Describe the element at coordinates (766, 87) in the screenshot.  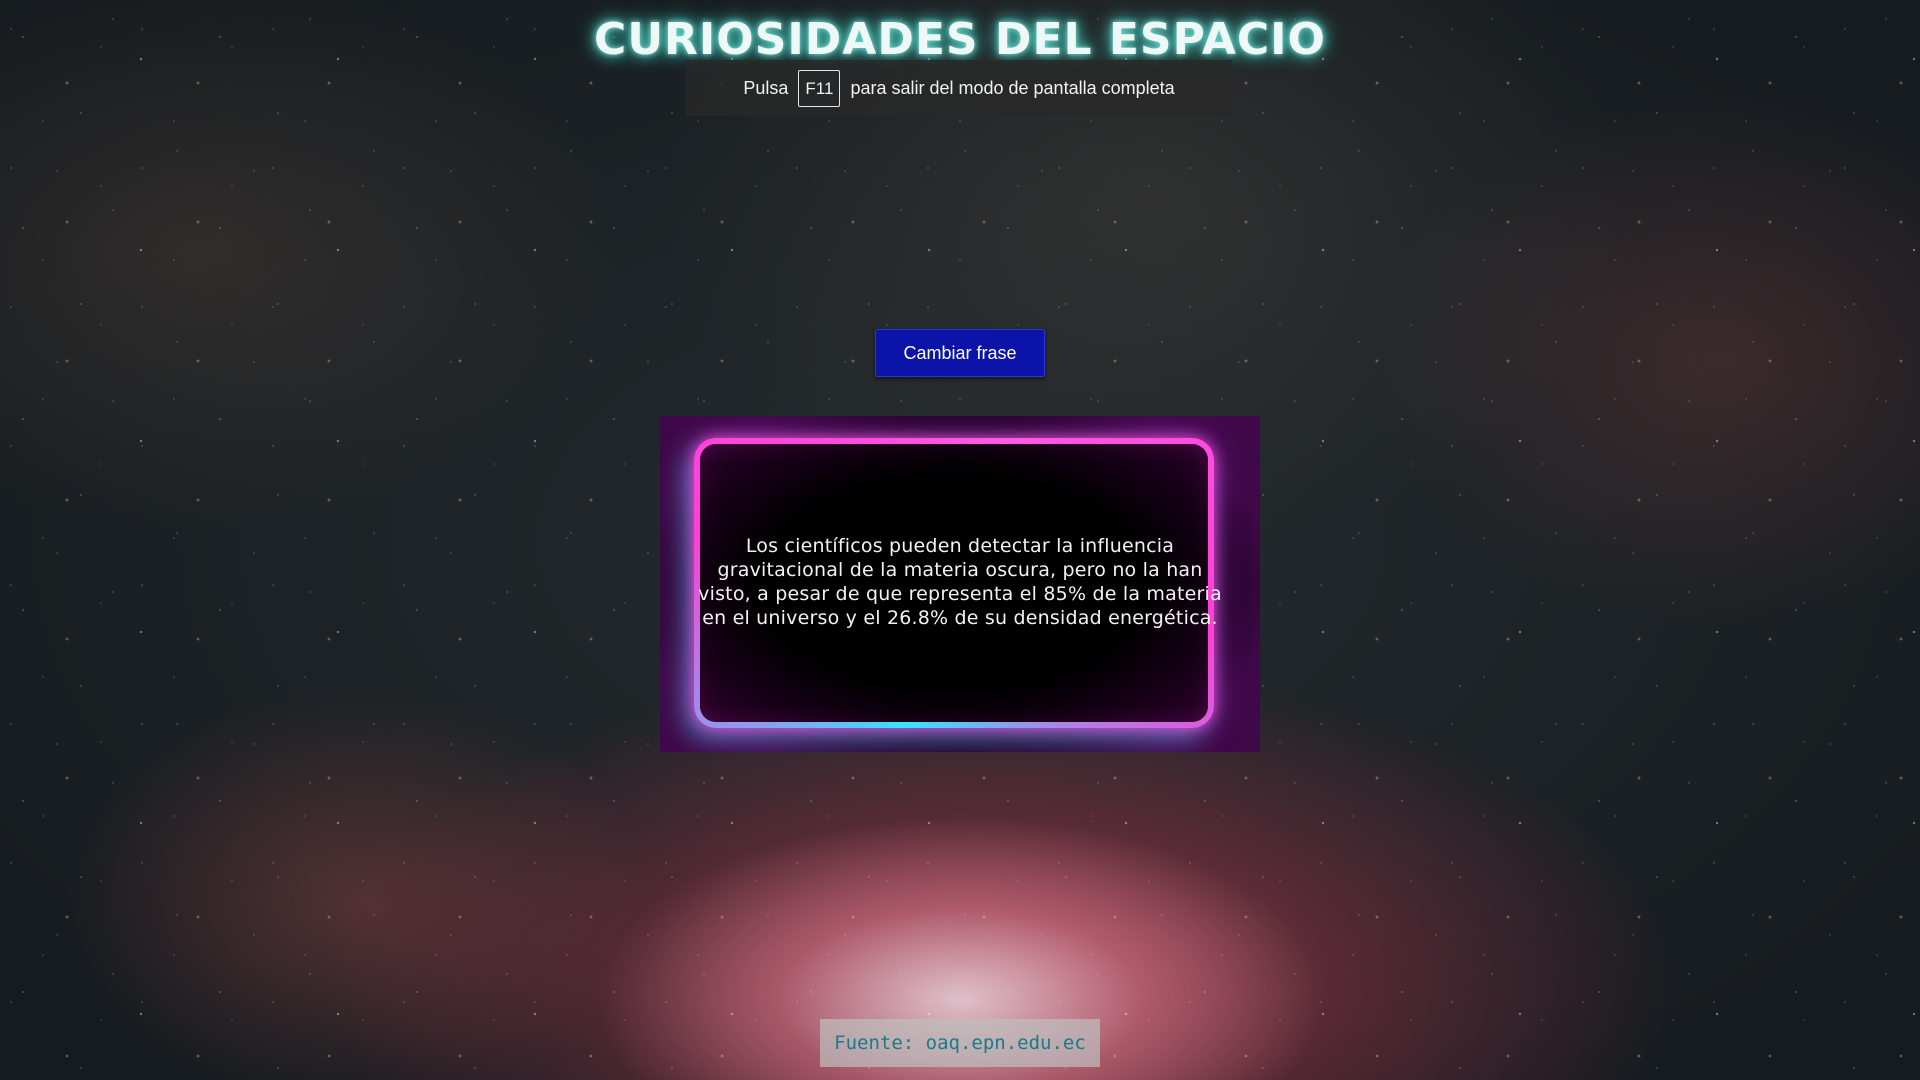
I see `notice-prefix: Pulsa` at that location.